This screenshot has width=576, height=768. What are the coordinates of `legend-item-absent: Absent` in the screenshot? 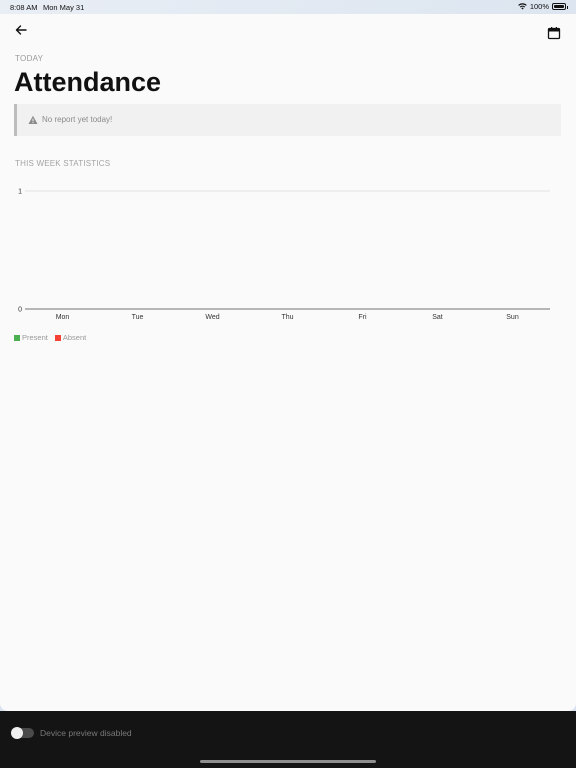 It's located at (70, 337).